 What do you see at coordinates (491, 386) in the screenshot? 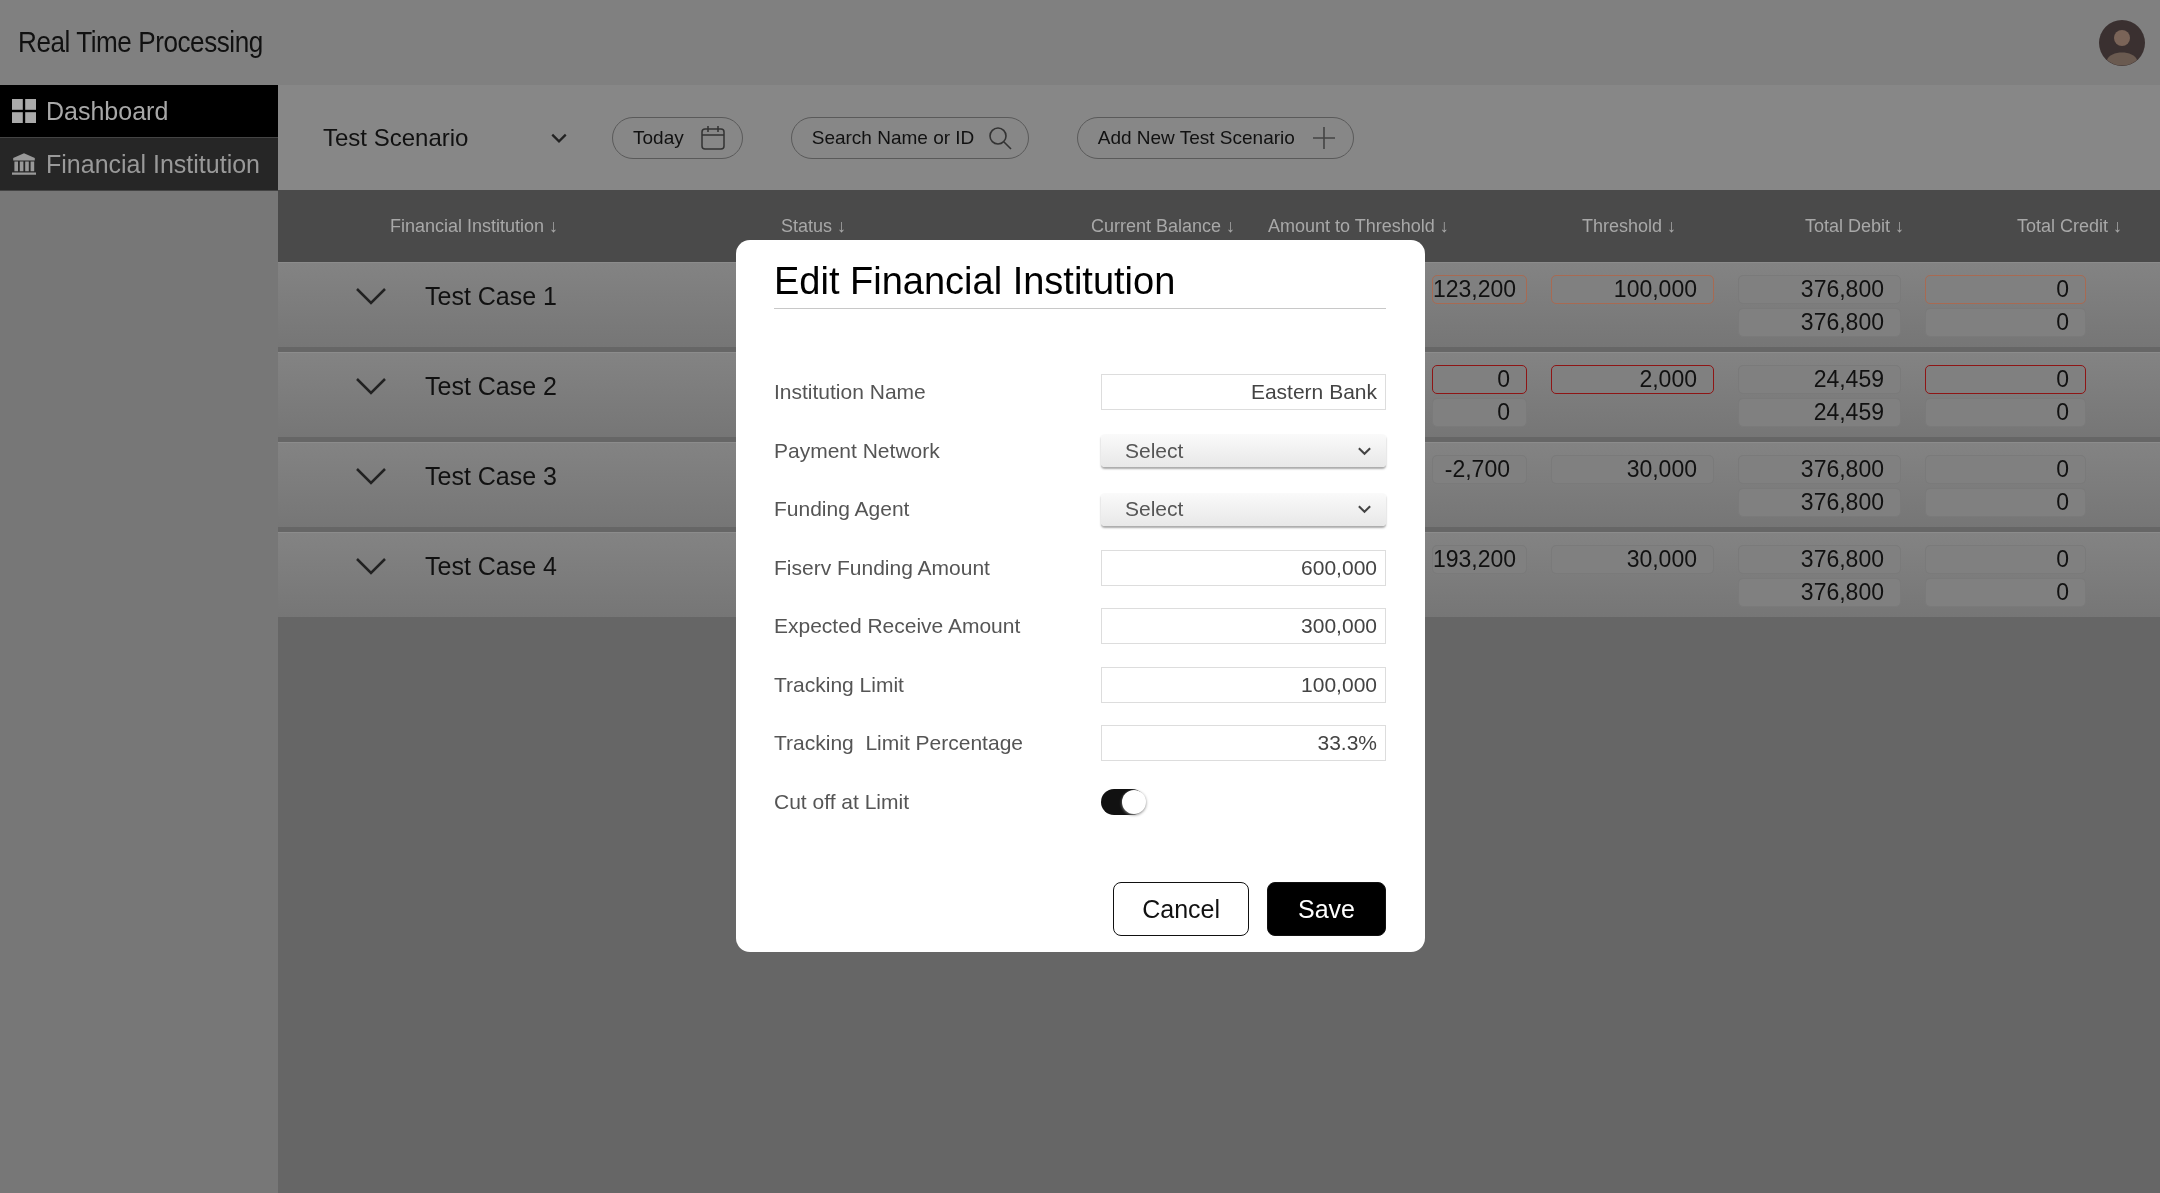
I see `row-name: Test Case 2` at bounding box center [491, 386].